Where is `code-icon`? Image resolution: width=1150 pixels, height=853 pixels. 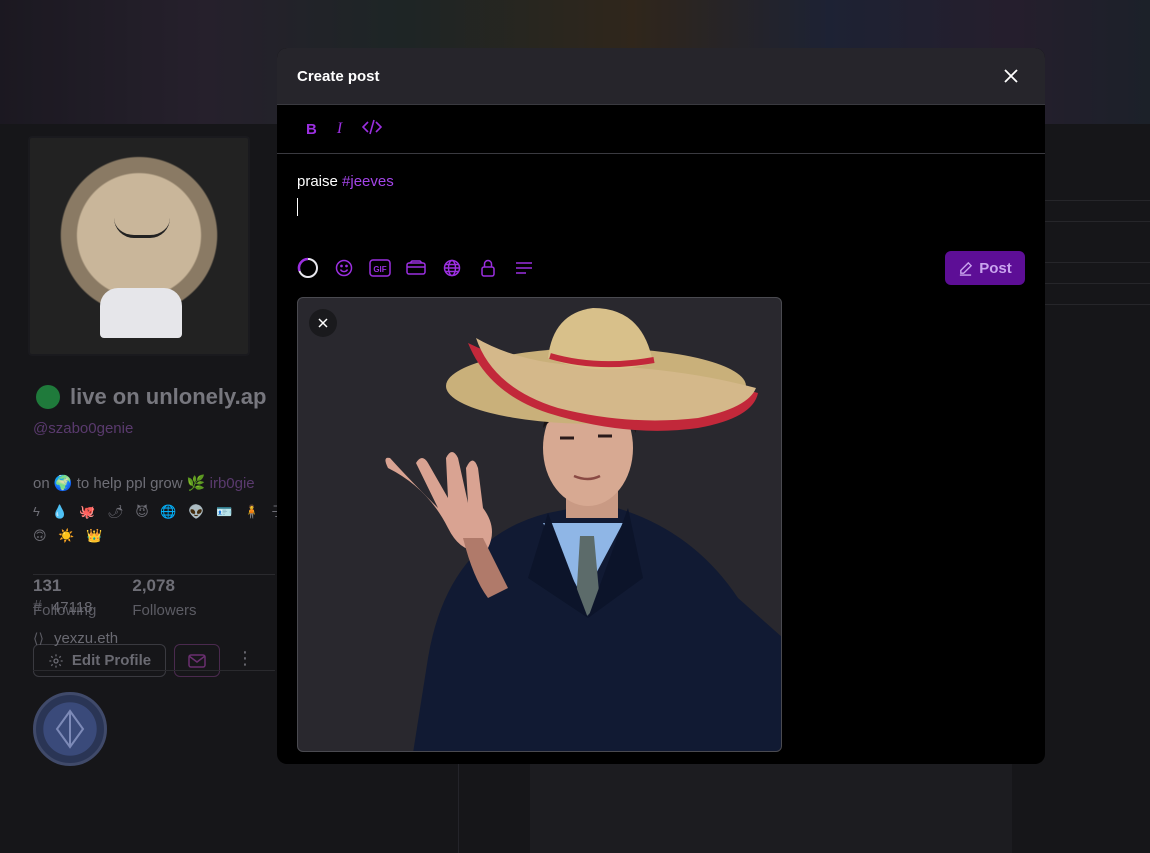 code-icon is located at coordinates (372, 127).